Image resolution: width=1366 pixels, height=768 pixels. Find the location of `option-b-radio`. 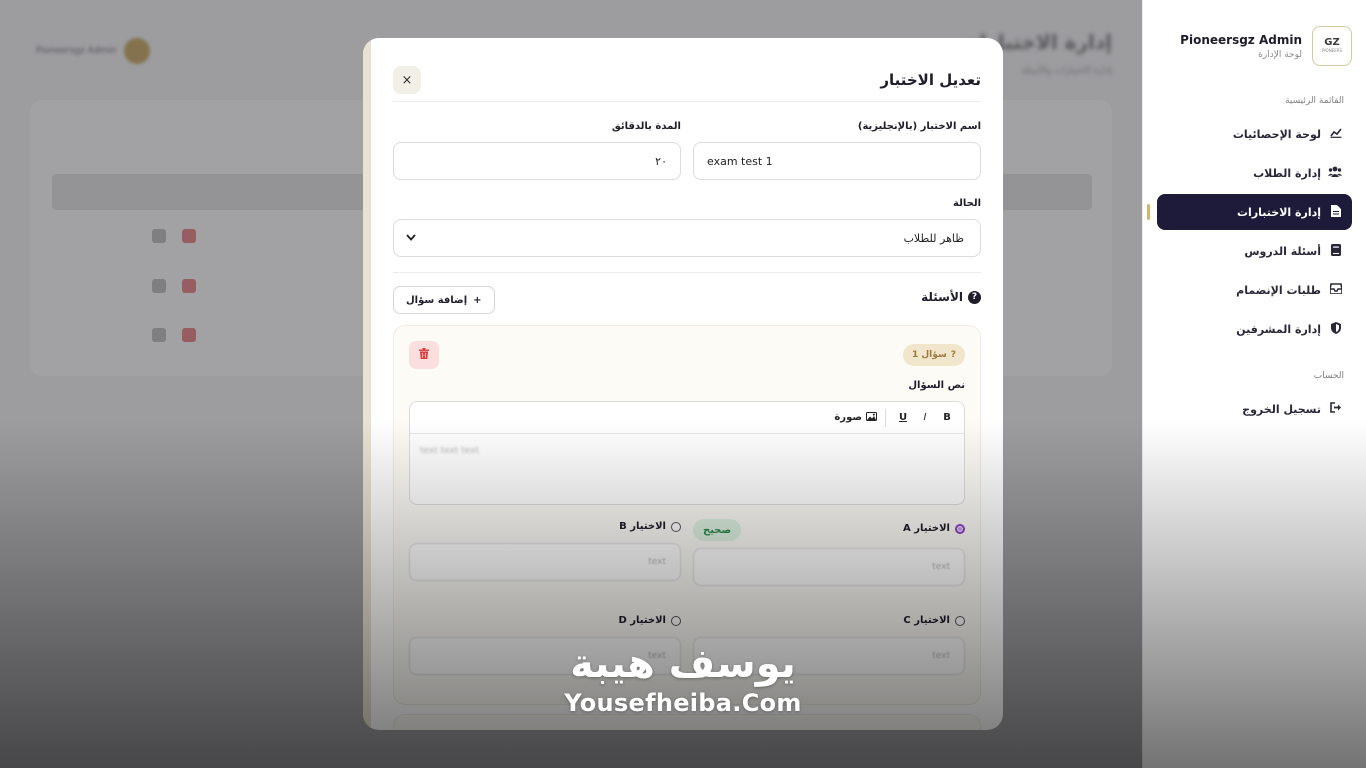

option-b-radio is located at coordinates (676, 526).